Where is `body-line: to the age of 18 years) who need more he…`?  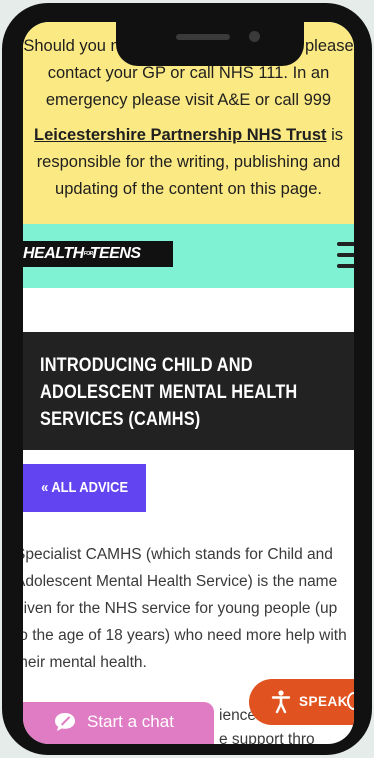 body-line: to the age of 18 years) who need more he… is located at coordinates (185, 635).